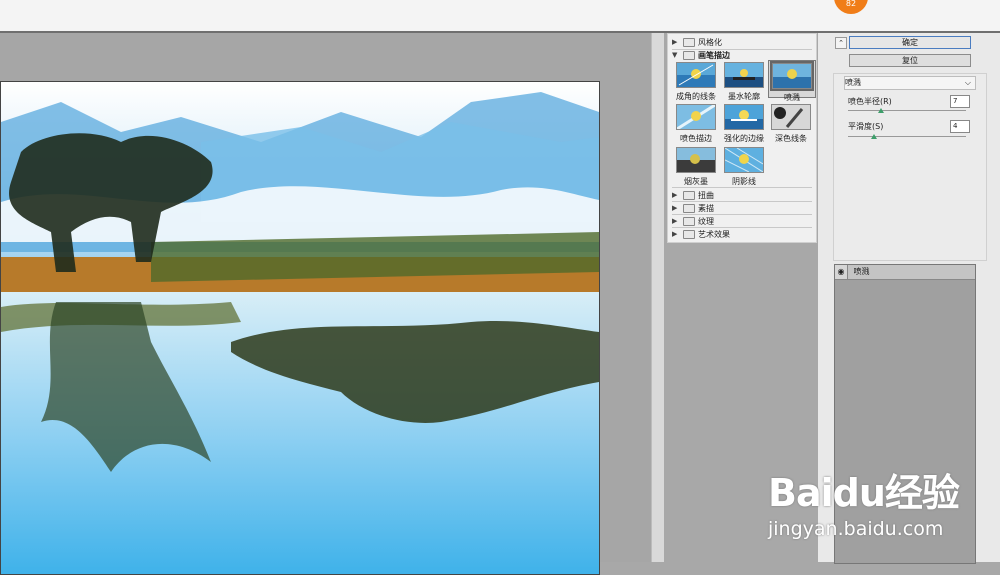  I want to click on thumb-label: 阴影线, so click(744, 181).